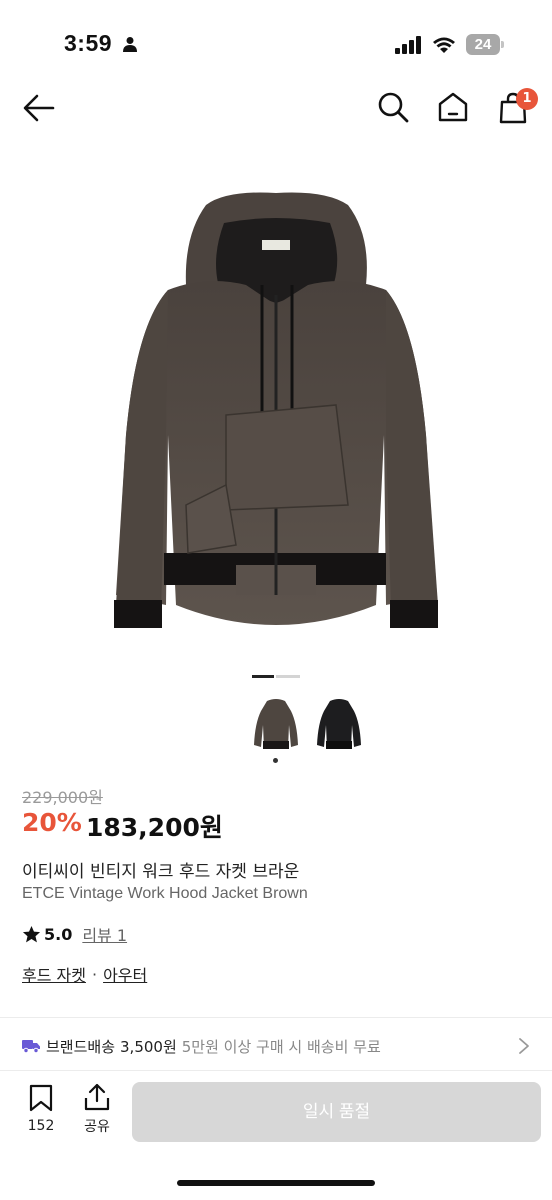  Describe the element at coordinates (130, 44) in the screenshot. I see `person-icon` at that location.